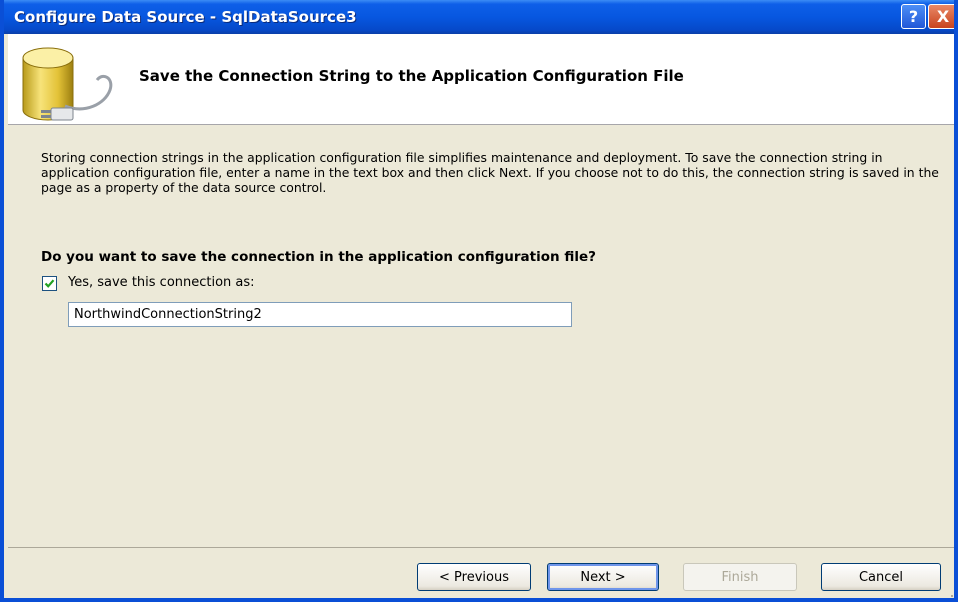 Image resolution: width=958 pixels, height=602 pixels. I want to click on help-icon: ?, so click(913, 16).